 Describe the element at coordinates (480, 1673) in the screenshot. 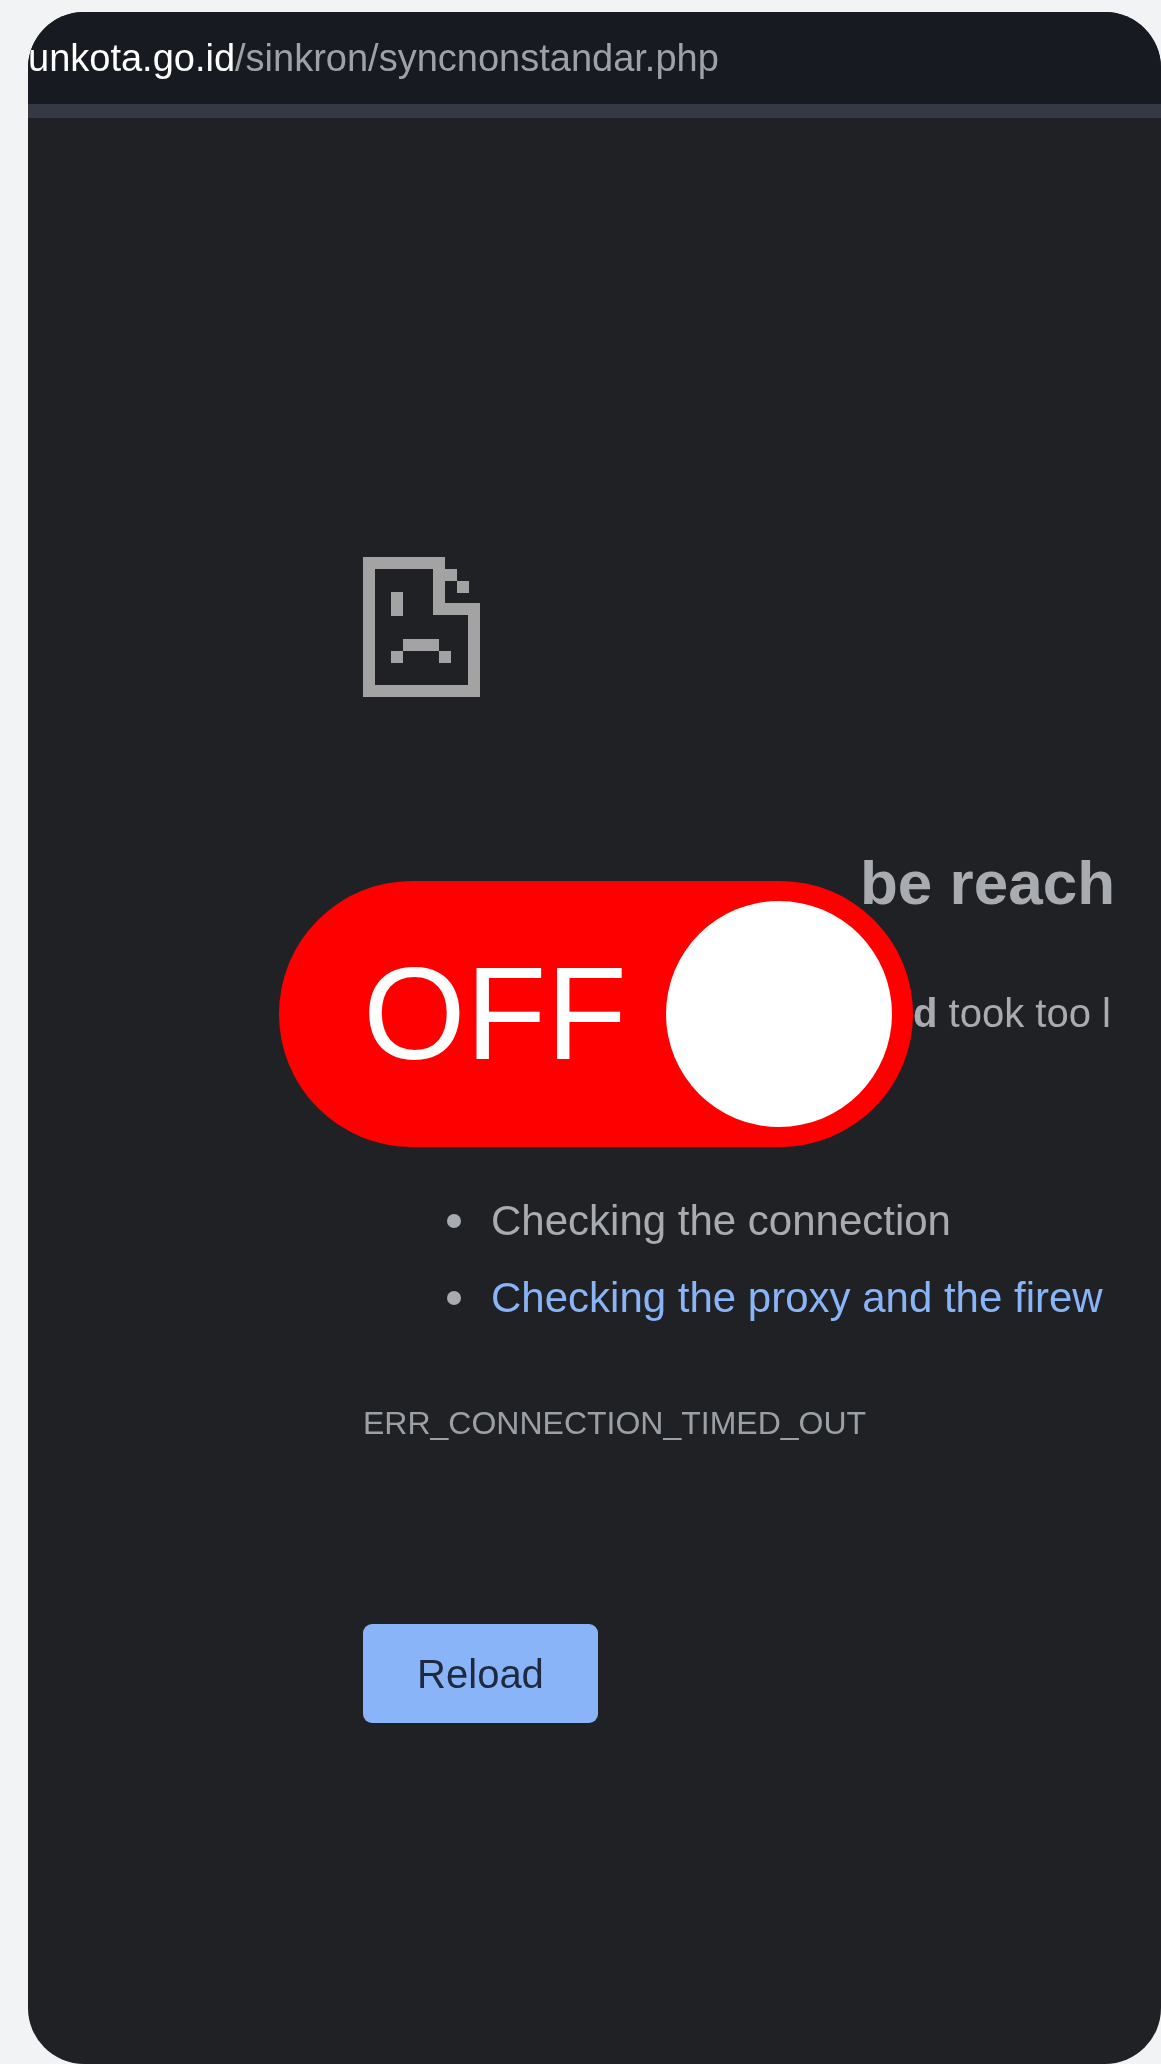

I see `reload-button: Reload` at that location.